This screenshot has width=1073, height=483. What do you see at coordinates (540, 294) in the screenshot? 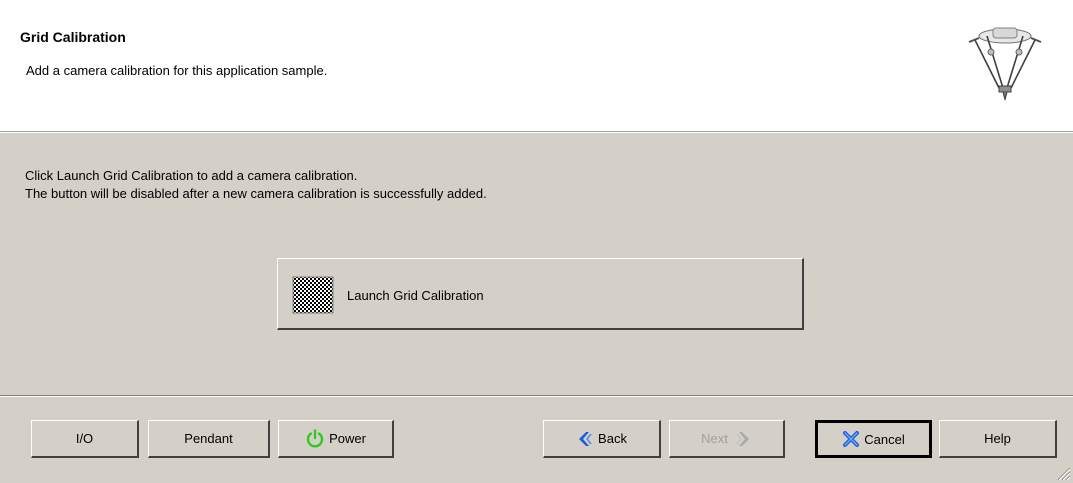
I see `launch-grid-calibration-button: Launch Grid Calibration` at bounding box center [540, 294].